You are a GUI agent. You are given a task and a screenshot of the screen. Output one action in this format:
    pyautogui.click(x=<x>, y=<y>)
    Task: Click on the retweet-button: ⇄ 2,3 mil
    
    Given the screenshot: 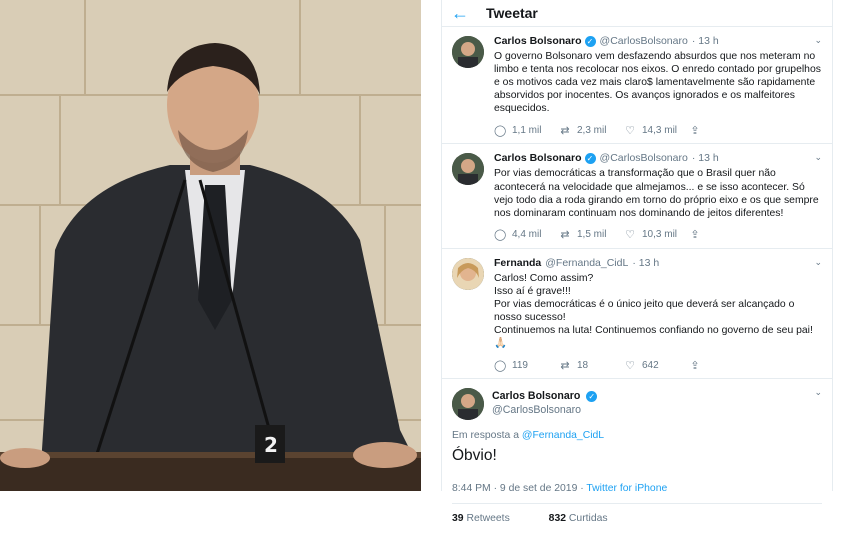 What is the action you would take?
    pyautogui.click(x=591, y=130)
    